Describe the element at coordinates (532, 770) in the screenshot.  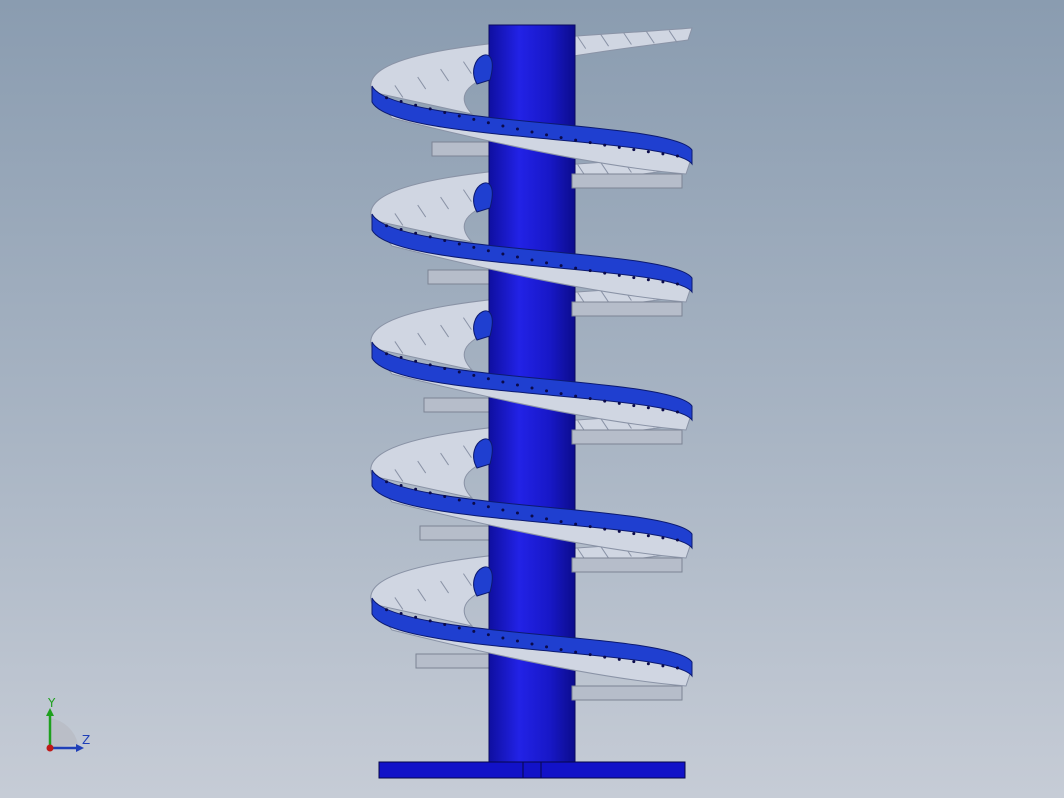
I see `base-plate` at that location.